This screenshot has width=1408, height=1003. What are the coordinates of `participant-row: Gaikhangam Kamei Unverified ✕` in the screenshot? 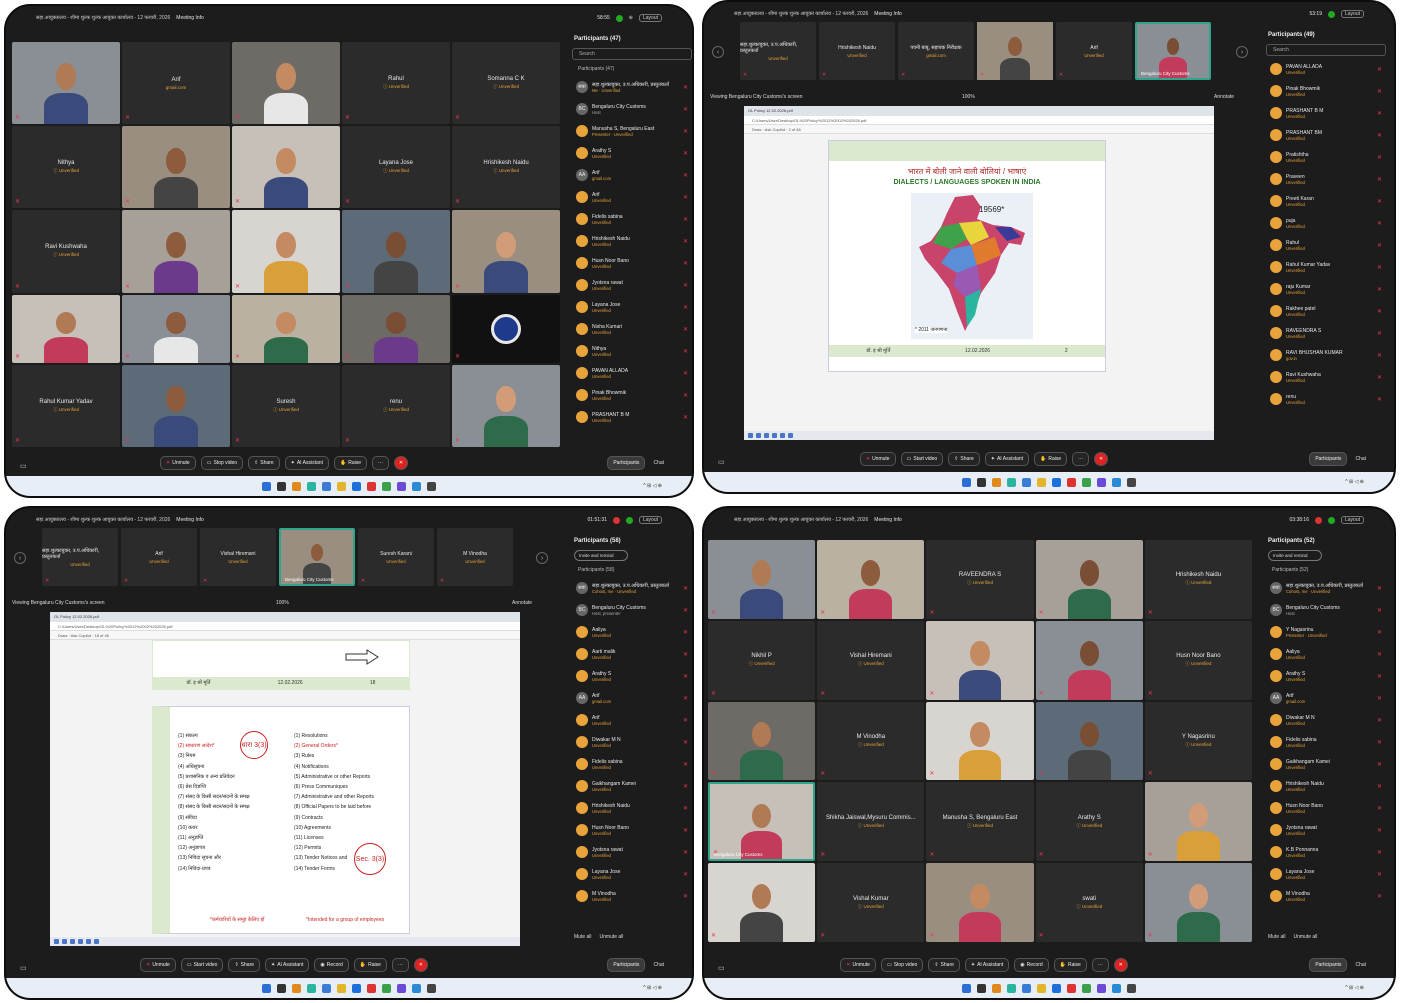 It's located at (1326, 764).